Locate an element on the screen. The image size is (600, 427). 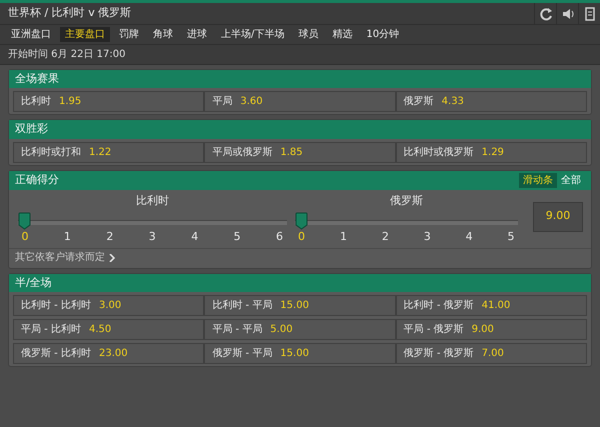
tick-label: 6 is located at coordinates (279, 237).